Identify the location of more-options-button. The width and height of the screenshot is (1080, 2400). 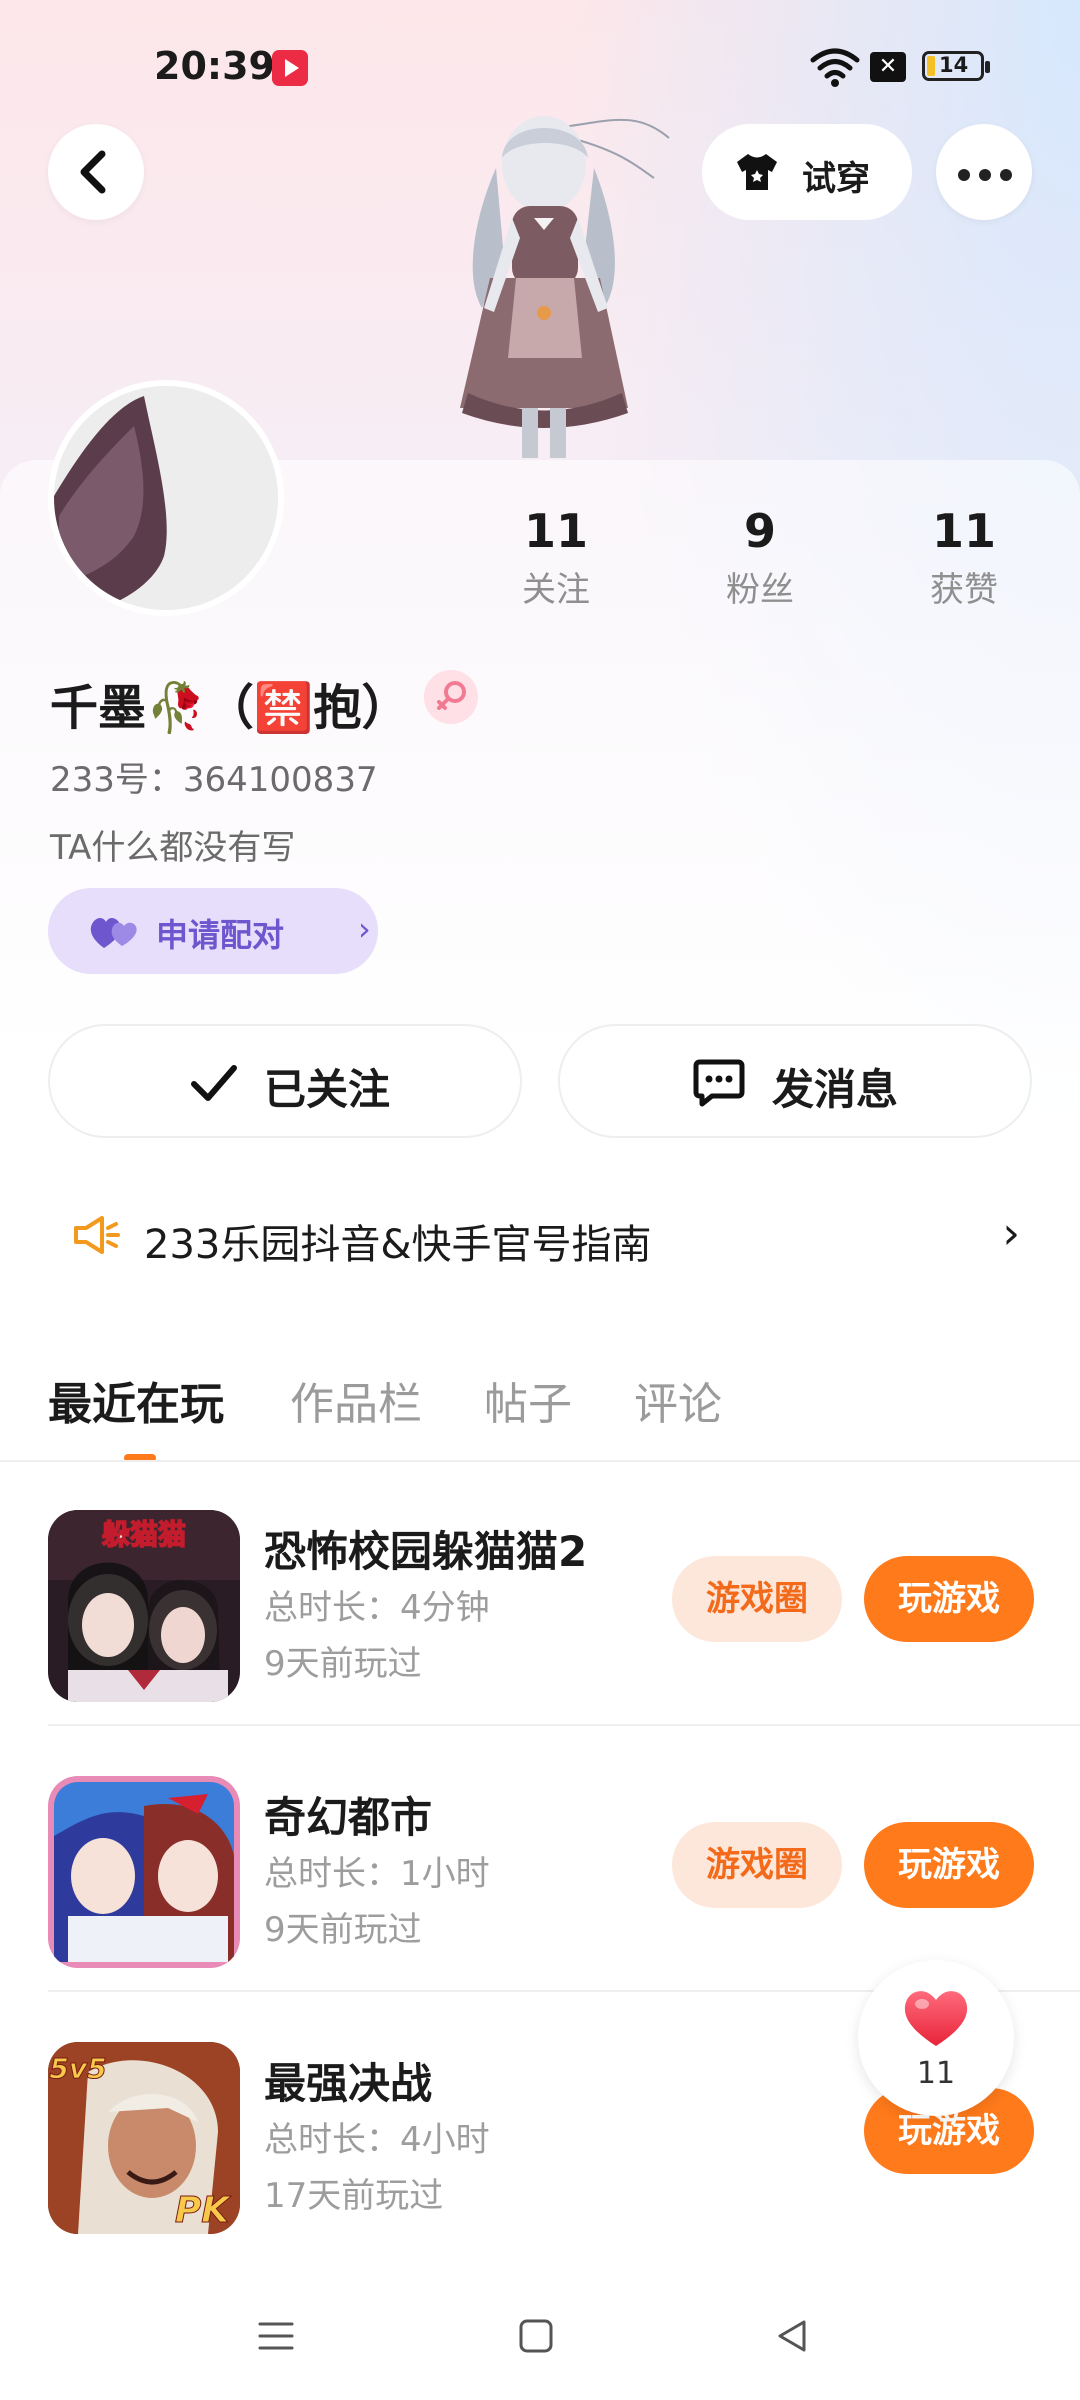
(984, 172).